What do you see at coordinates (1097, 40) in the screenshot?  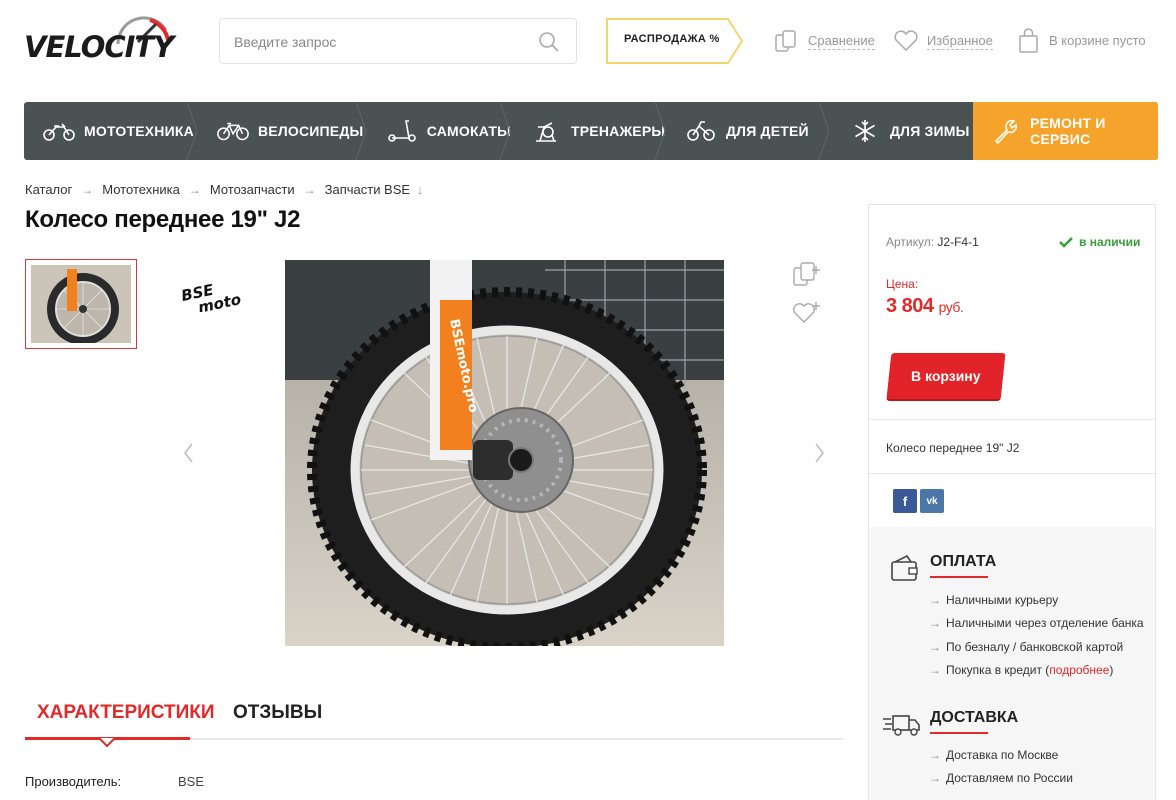 I see `cart-label: В корзине пусто` at bounding box center [1097, 40].